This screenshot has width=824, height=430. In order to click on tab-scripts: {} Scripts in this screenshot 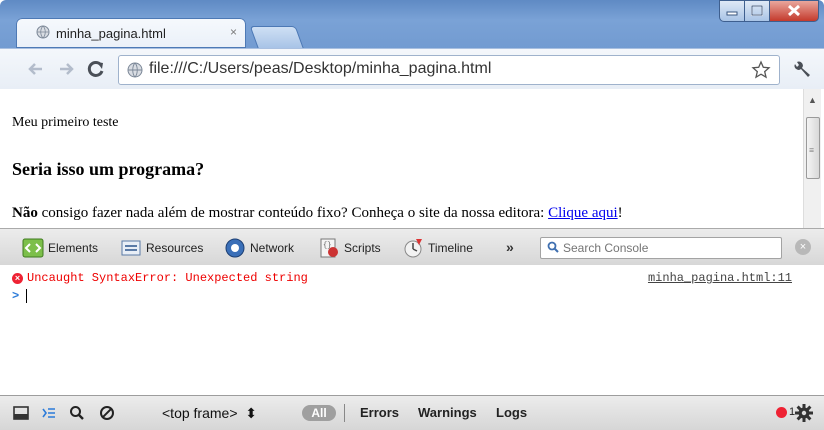, I will do `click(349, 248)`.